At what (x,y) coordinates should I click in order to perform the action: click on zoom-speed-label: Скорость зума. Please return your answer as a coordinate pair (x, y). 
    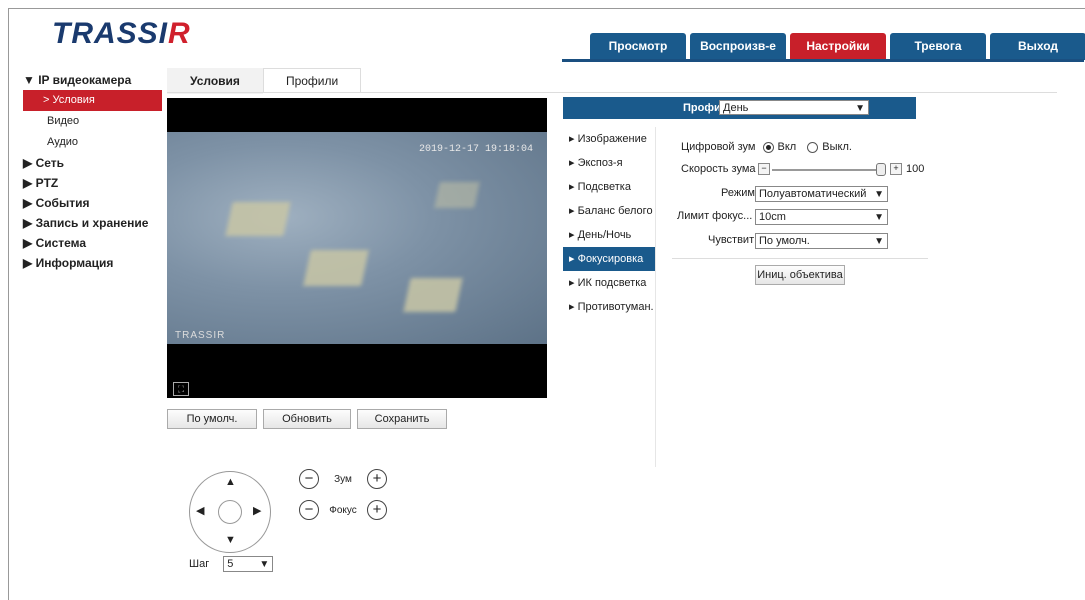
    Looking at the image, I should click on (718, 169).